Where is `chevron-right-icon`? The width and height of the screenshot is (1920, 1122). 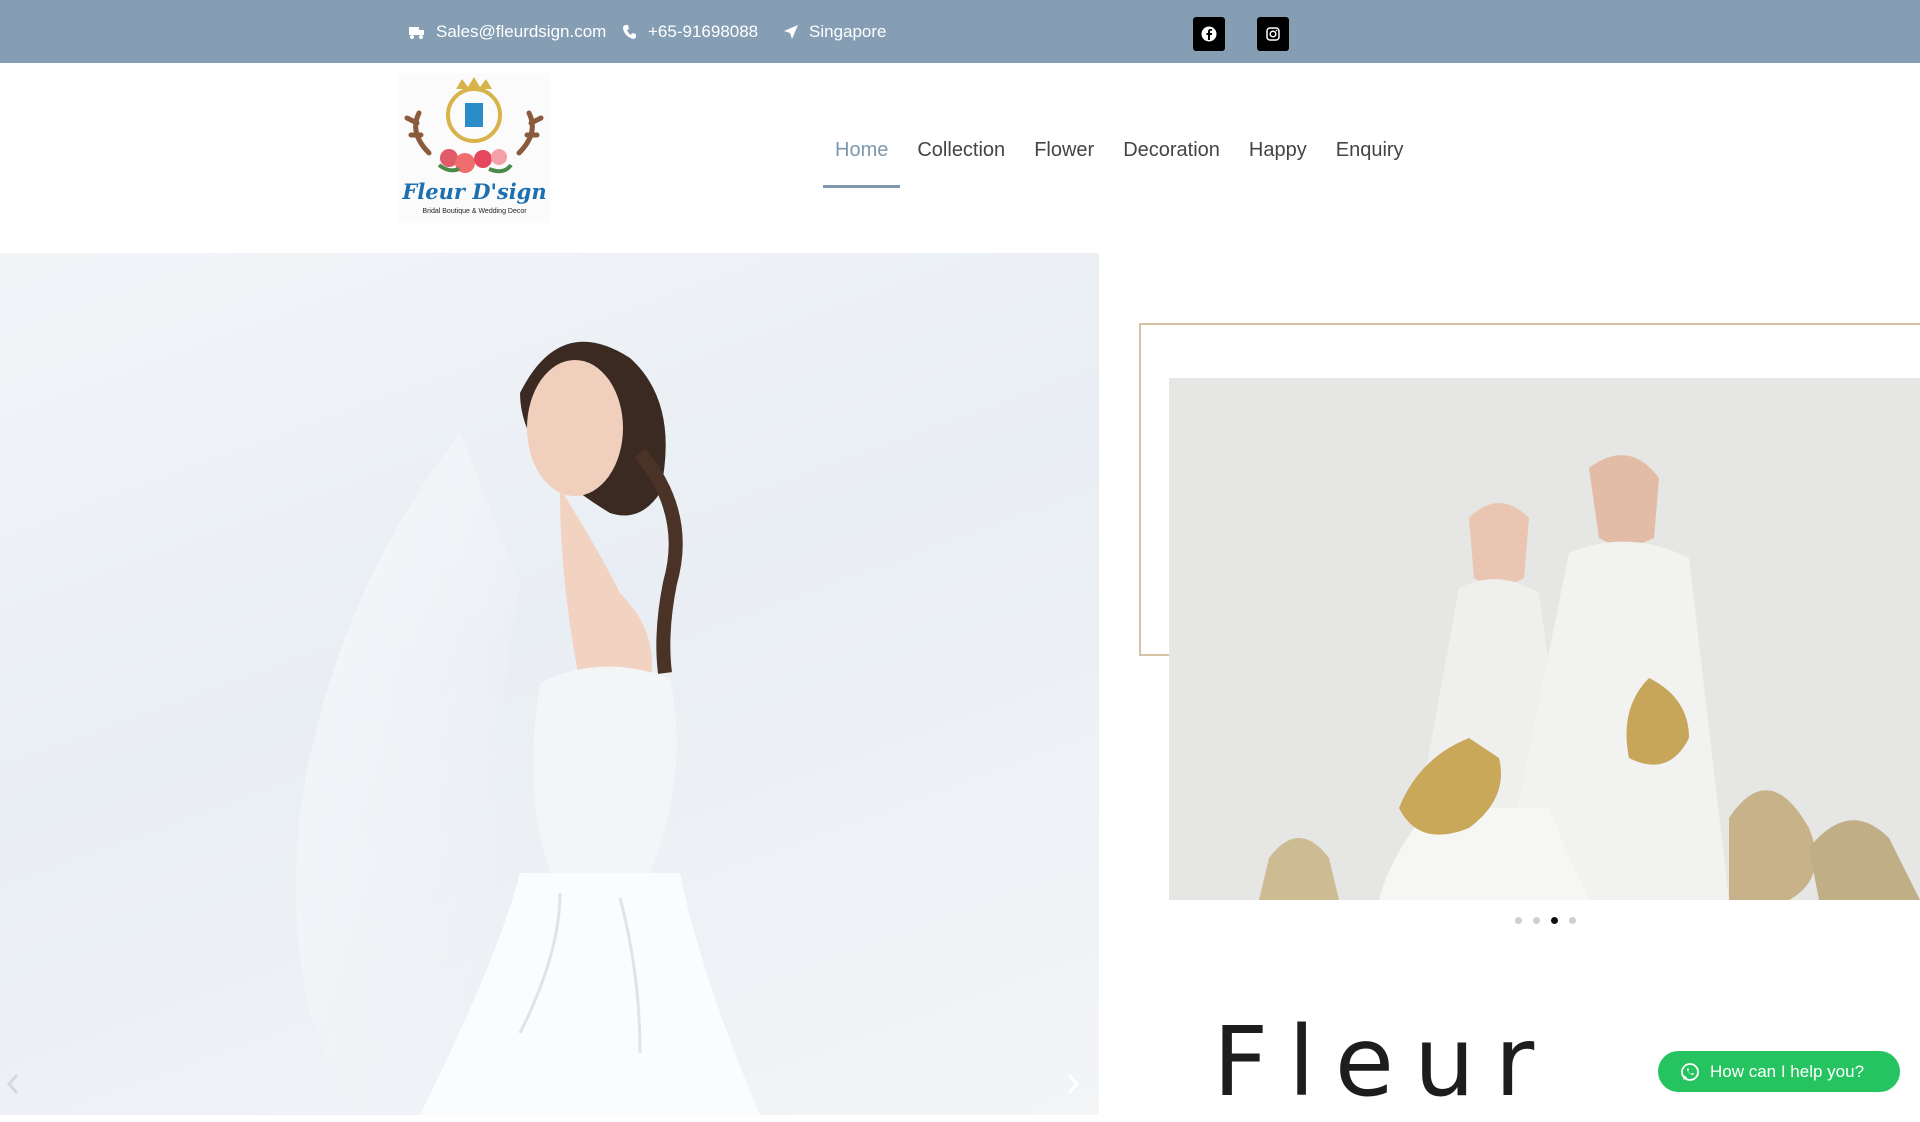 chevron-right-icon is located at coordinates (1073, 1084).